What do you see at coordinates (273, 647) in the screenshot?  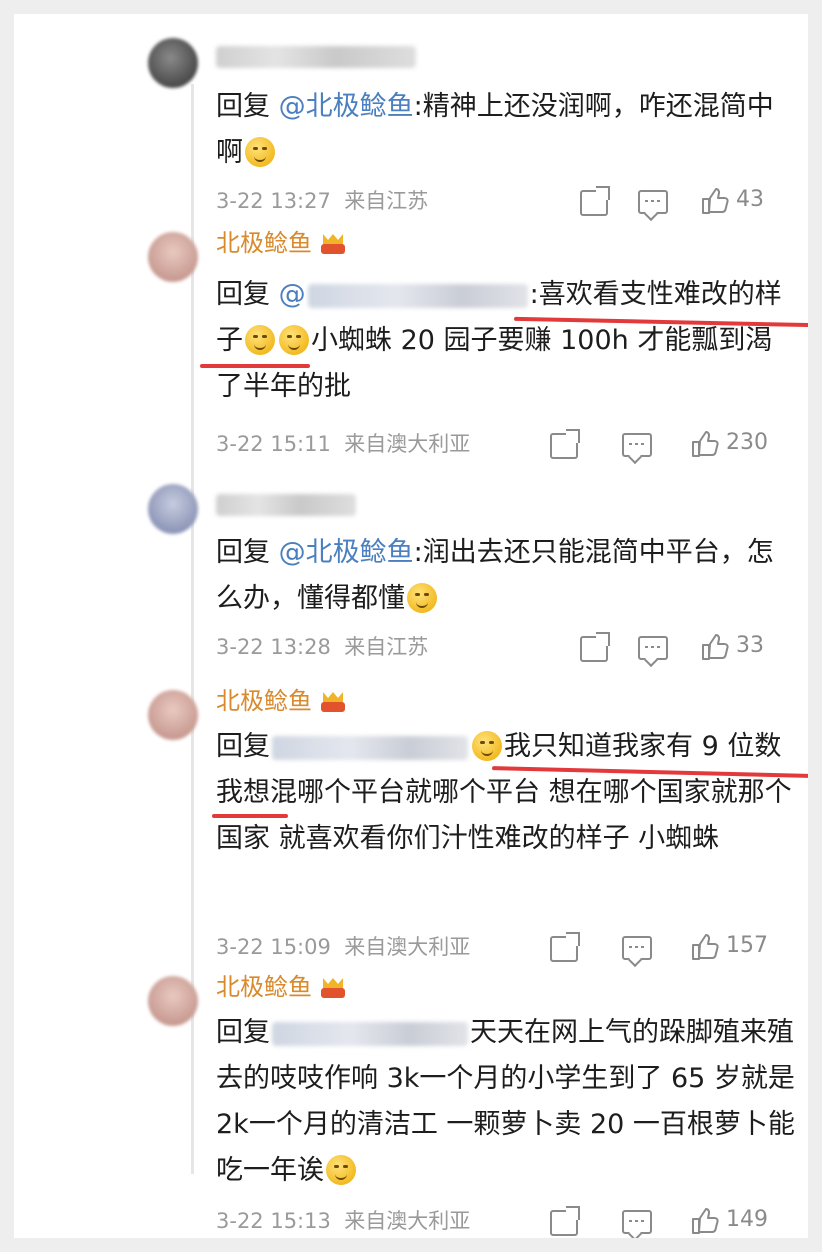 I see `timestamp: 3-22 13:28` at bounding box center [273, 647].